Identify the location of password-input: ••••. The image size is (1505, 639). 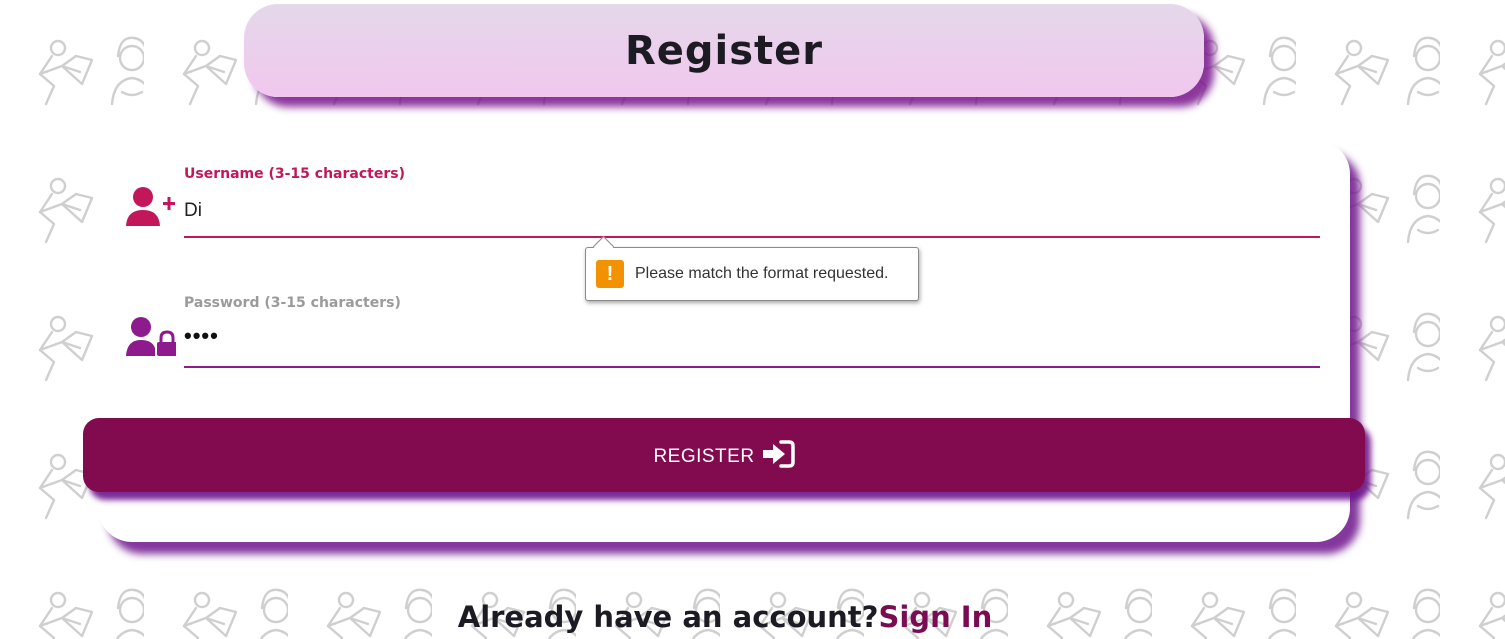
(201, 336).